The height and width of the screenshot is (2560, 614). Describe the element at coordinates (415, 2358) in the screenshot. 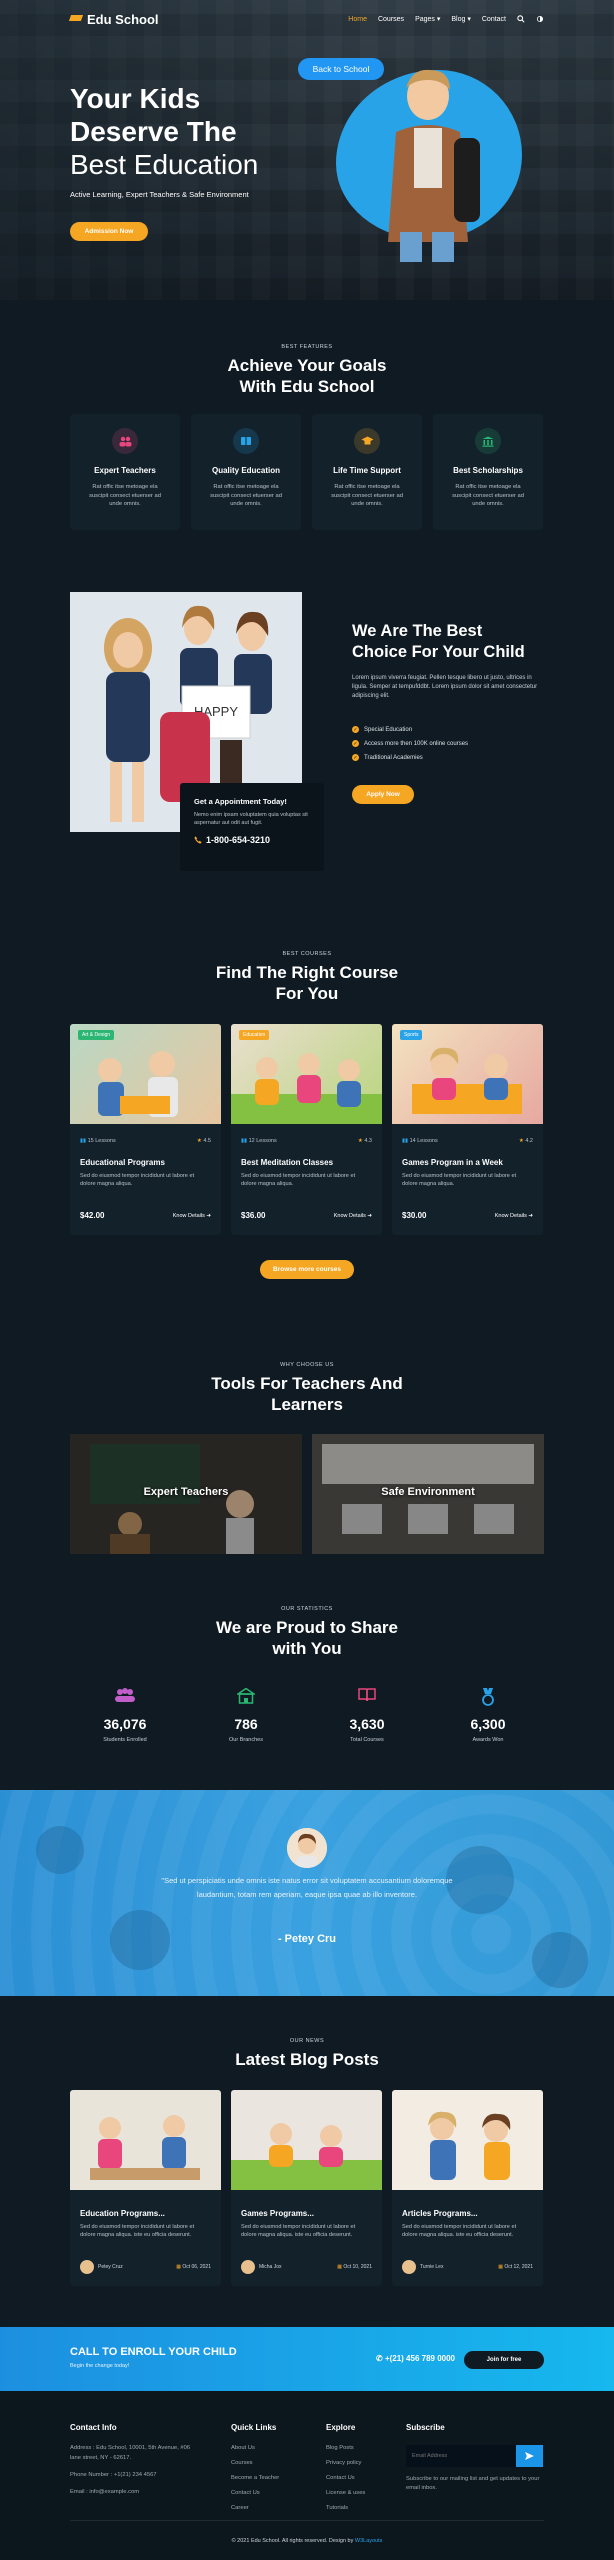

I see `cta-phone: ✆ +(21) 456 789 0000` at that location.